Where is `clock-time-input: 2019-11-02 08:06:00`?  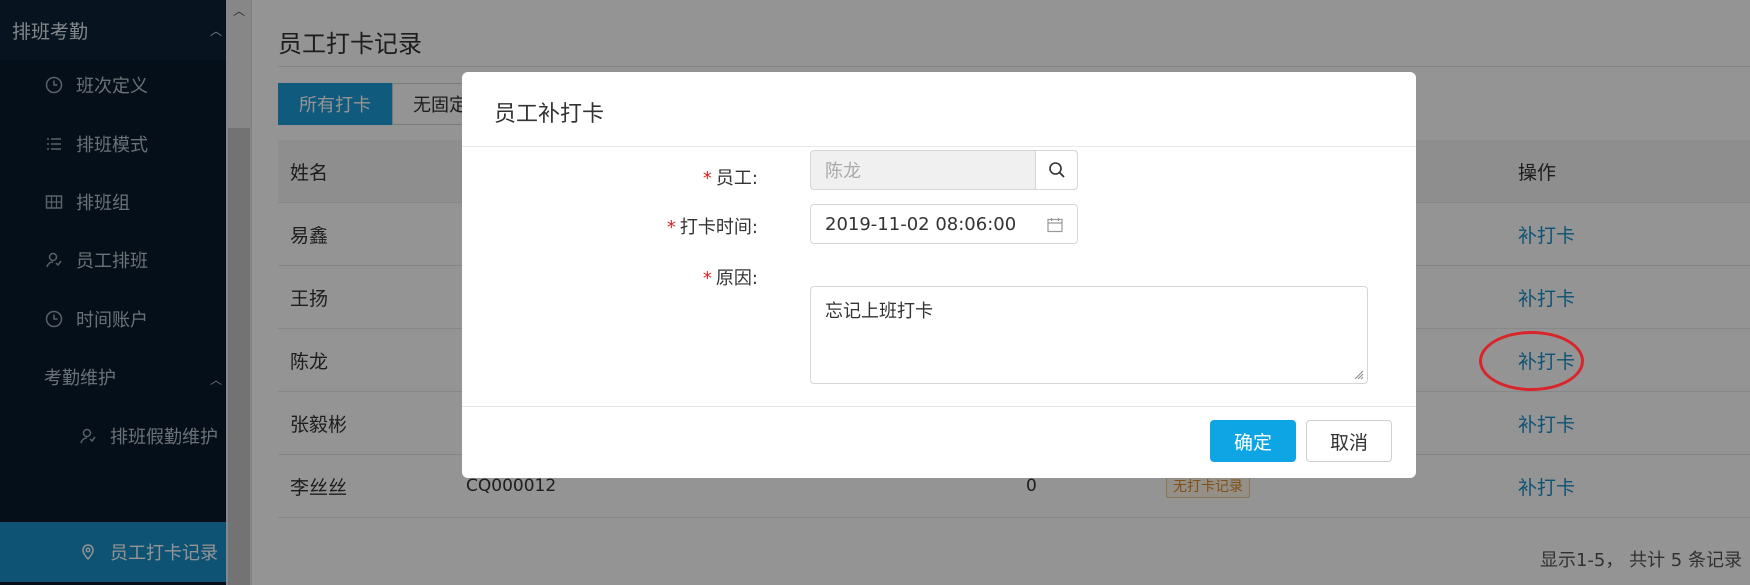
clock-time-input: 2019-11-02 08:06:00 is located at coordinates (944, 224).